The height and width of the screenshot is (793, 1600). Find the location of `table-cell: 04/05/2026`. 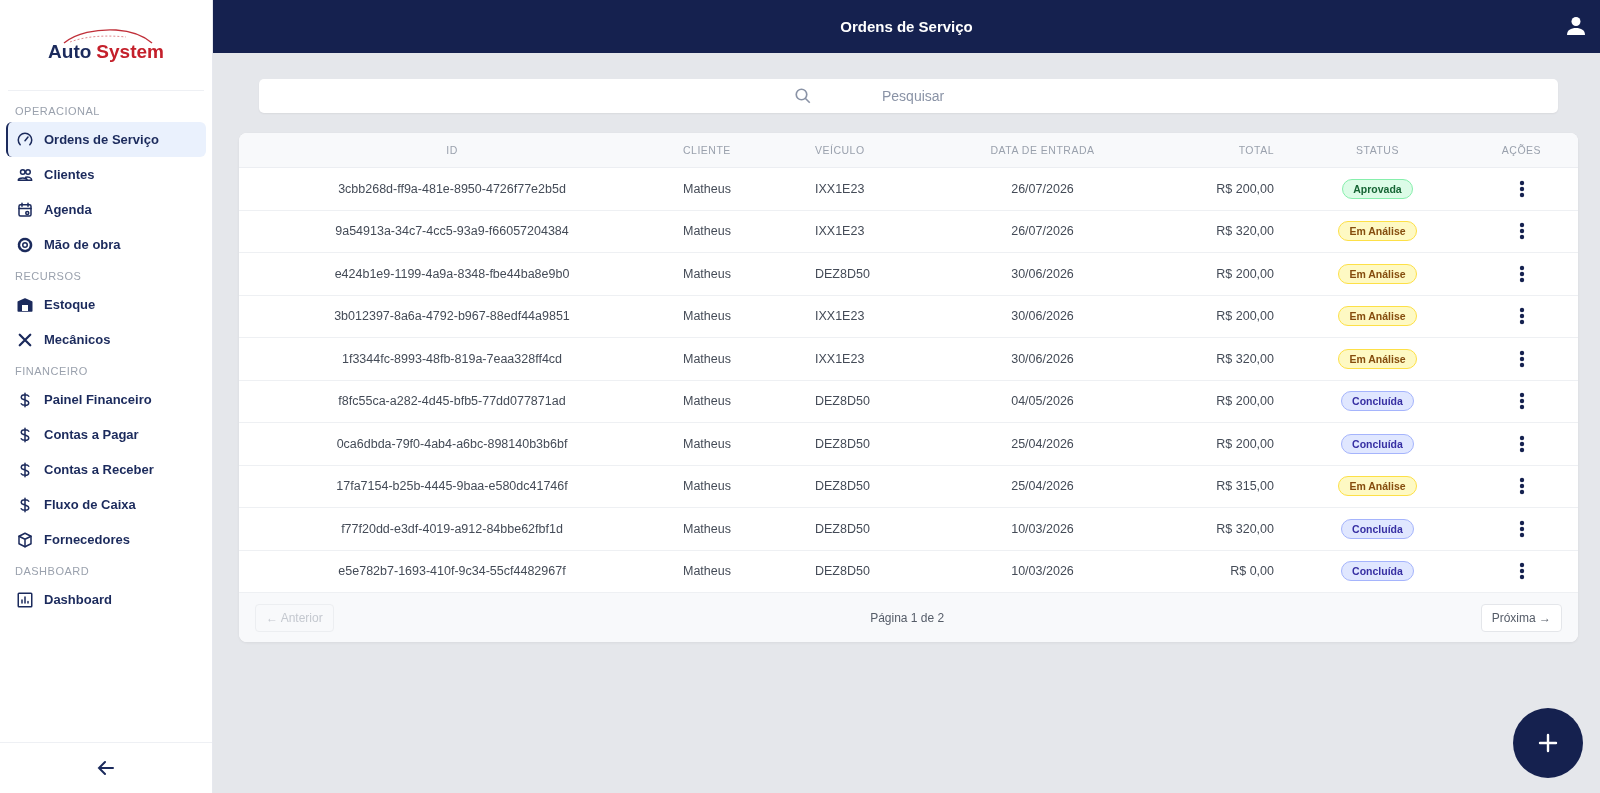

table-cell: 04/05/2026 is located at coordinates (1042, 401).